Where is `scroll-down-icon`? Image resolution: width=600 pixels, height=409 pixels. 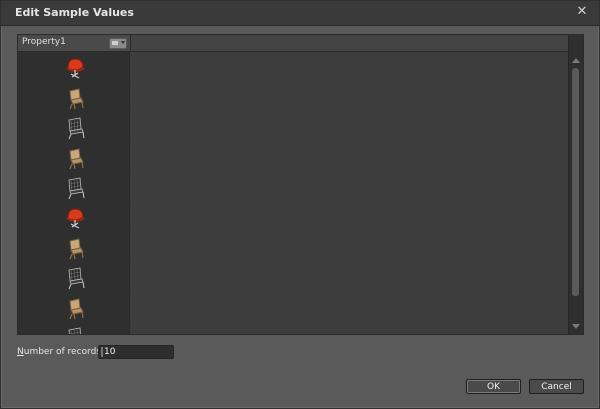
scroll-down-icon is located at coordinates (576, 326).